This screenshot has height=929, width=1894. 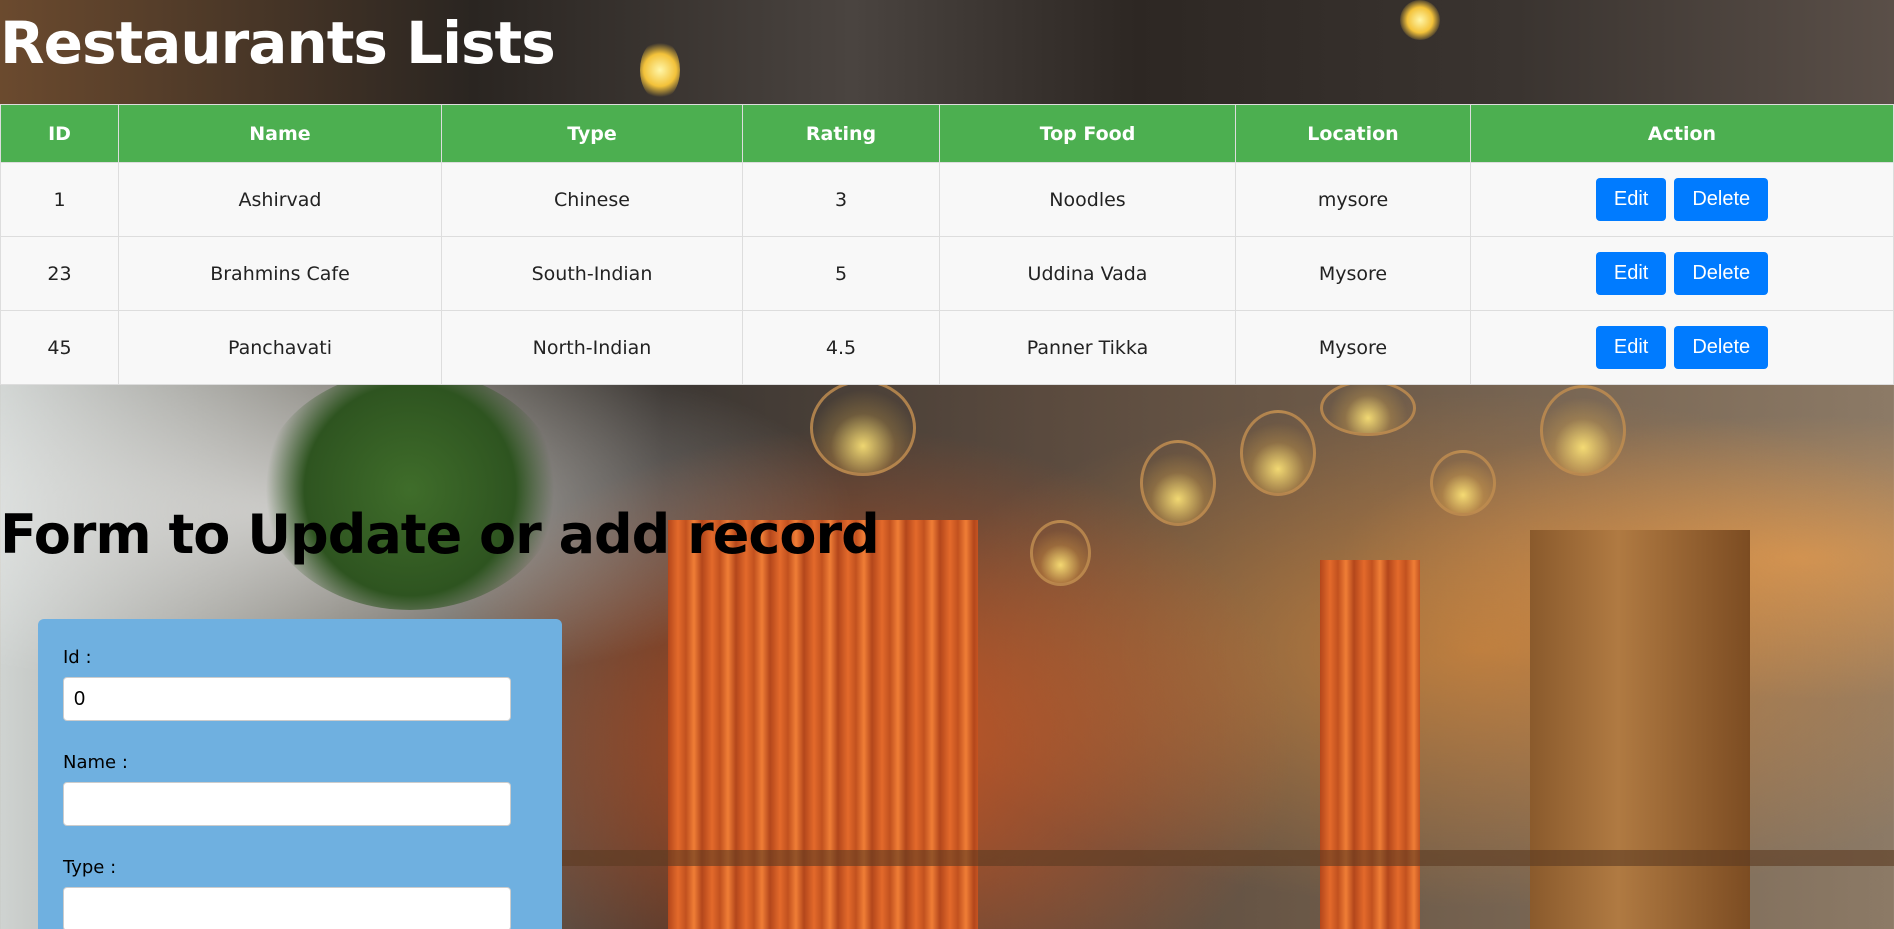 I want to click on cell-top-food: Uddina Vada, so click(x=1087, y=273).